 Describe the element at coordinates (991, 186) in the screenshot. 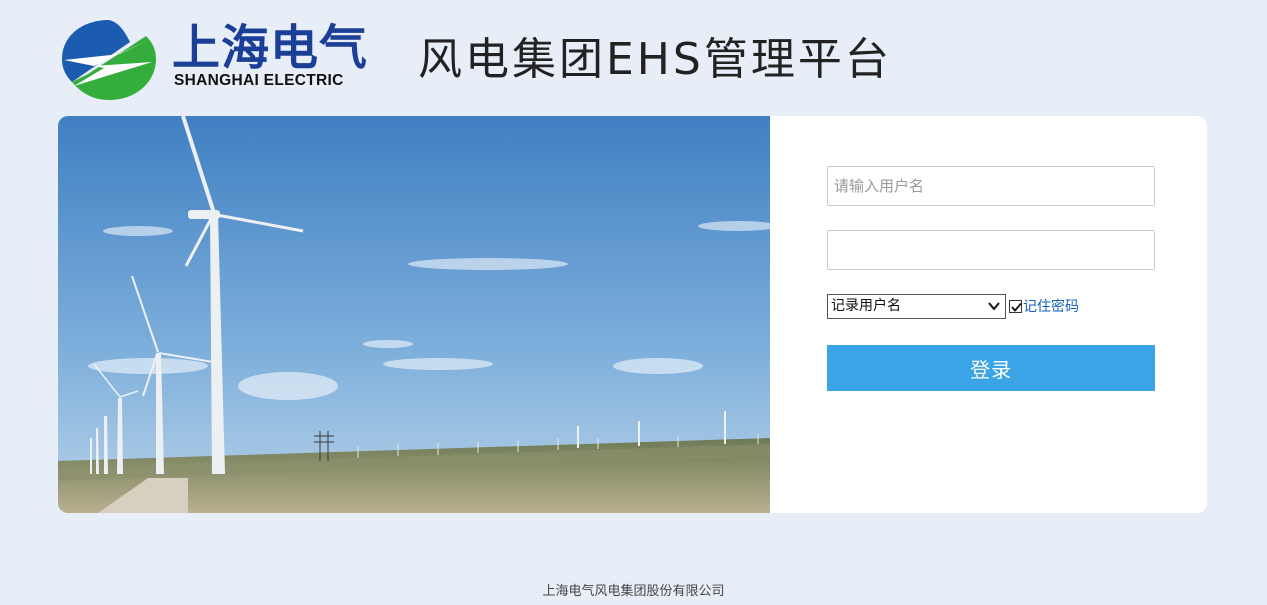

I see `username-input` at that location.